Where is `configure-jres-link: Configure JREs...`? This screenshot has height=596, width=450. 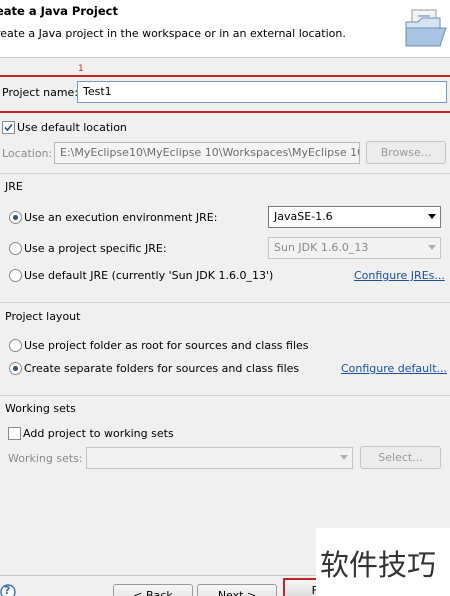
configure-jres-link: Configure JREs... is located at coordinates (399, 275).